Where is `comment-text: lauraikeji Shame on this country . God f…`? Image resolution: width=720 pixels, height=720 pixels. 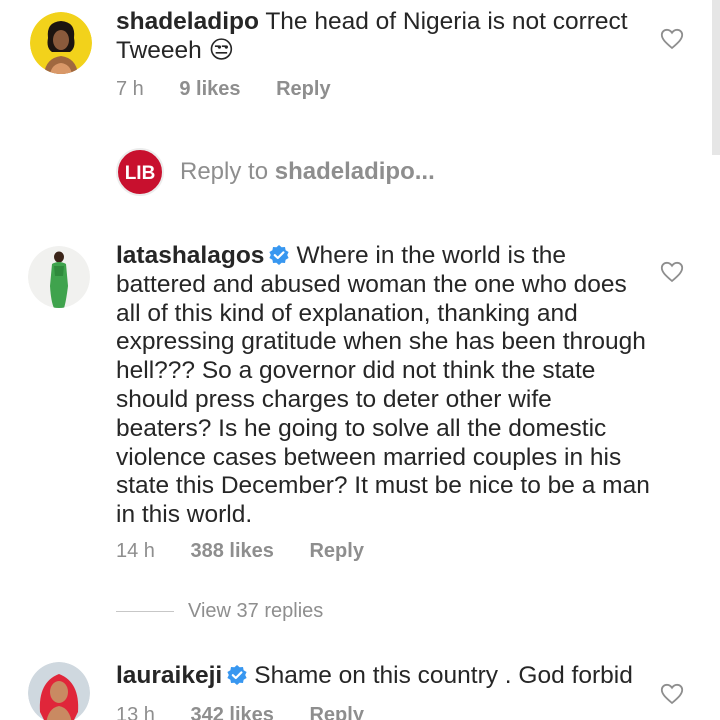
comment-text: lauraikeji Shame on this country . God f… is located at coordinates (383, 676).